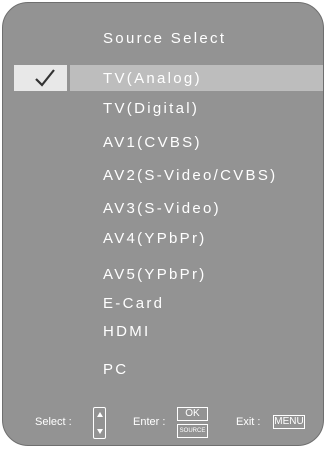 The height and width of the screenshot is (450, 329). Describe the element at coordinates (151, 108) in the screenshot. I see `menu-item-label: TV(Digital)` at that location.